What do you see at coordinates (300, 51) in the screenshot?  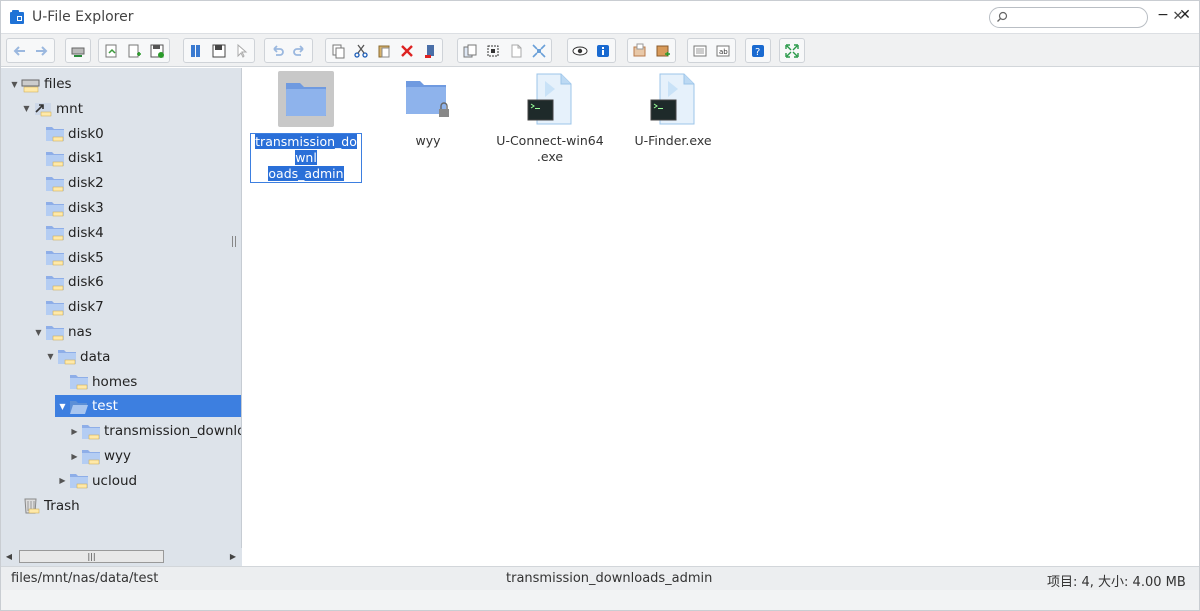 I see `redo-button` at bounding box center [300, 51].